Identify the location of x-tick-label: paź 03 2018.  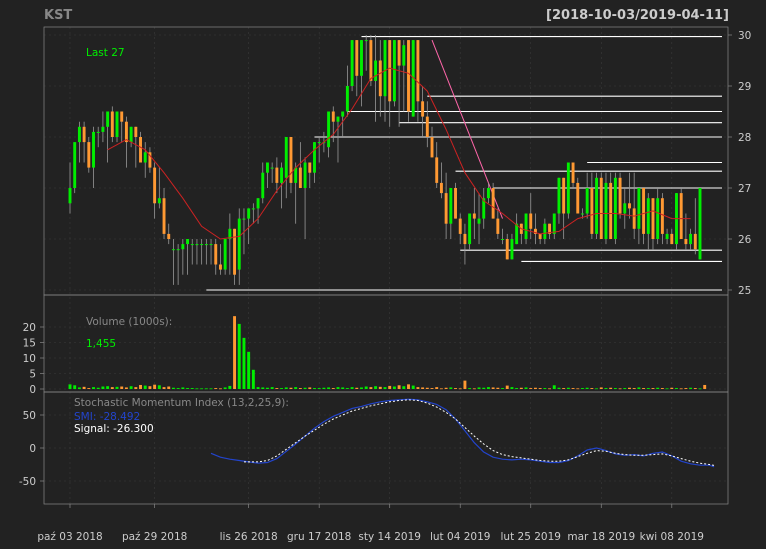
(69, 537).